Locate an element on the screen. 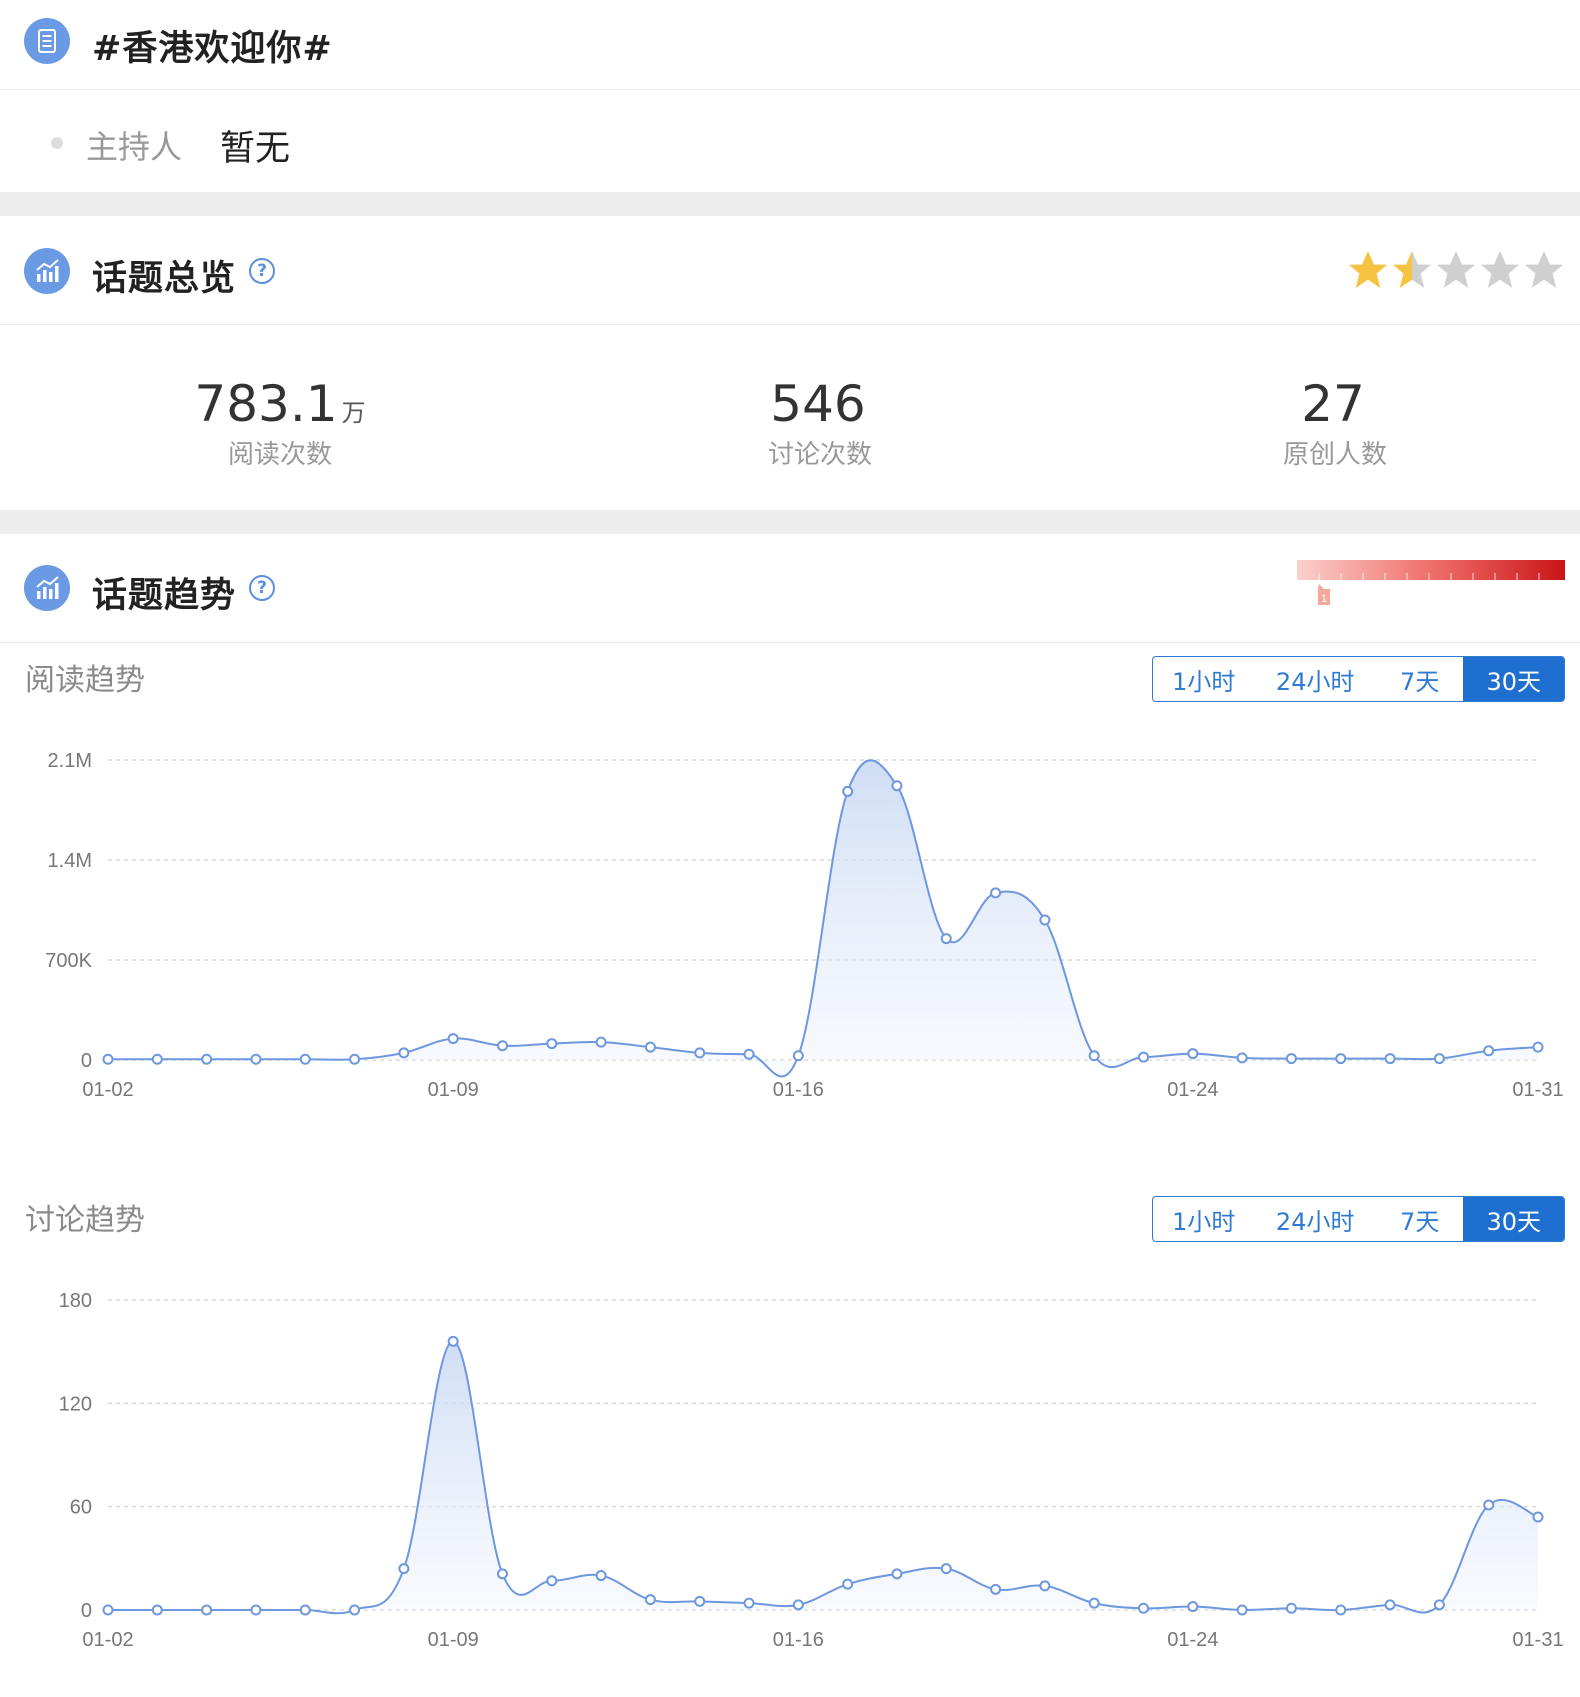 The width and height of the screenshot is (1580, 1697). x-tick-label: 01-16 is located at coordinates (798, 1090).